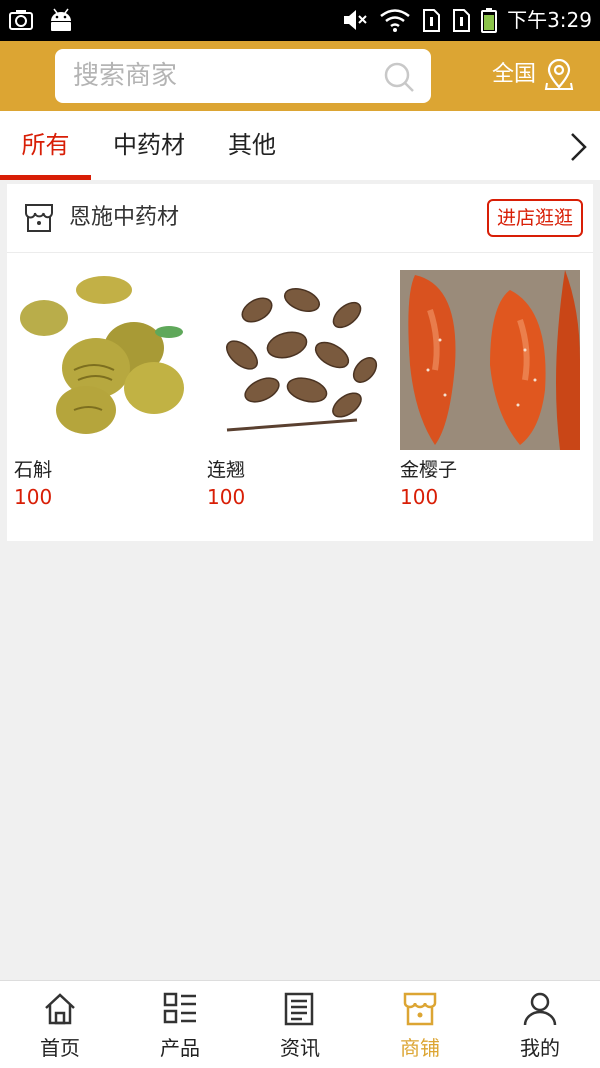 This screenshot has height=1068, width=600. I want to click on product-list-icon, so click(179, 1008).